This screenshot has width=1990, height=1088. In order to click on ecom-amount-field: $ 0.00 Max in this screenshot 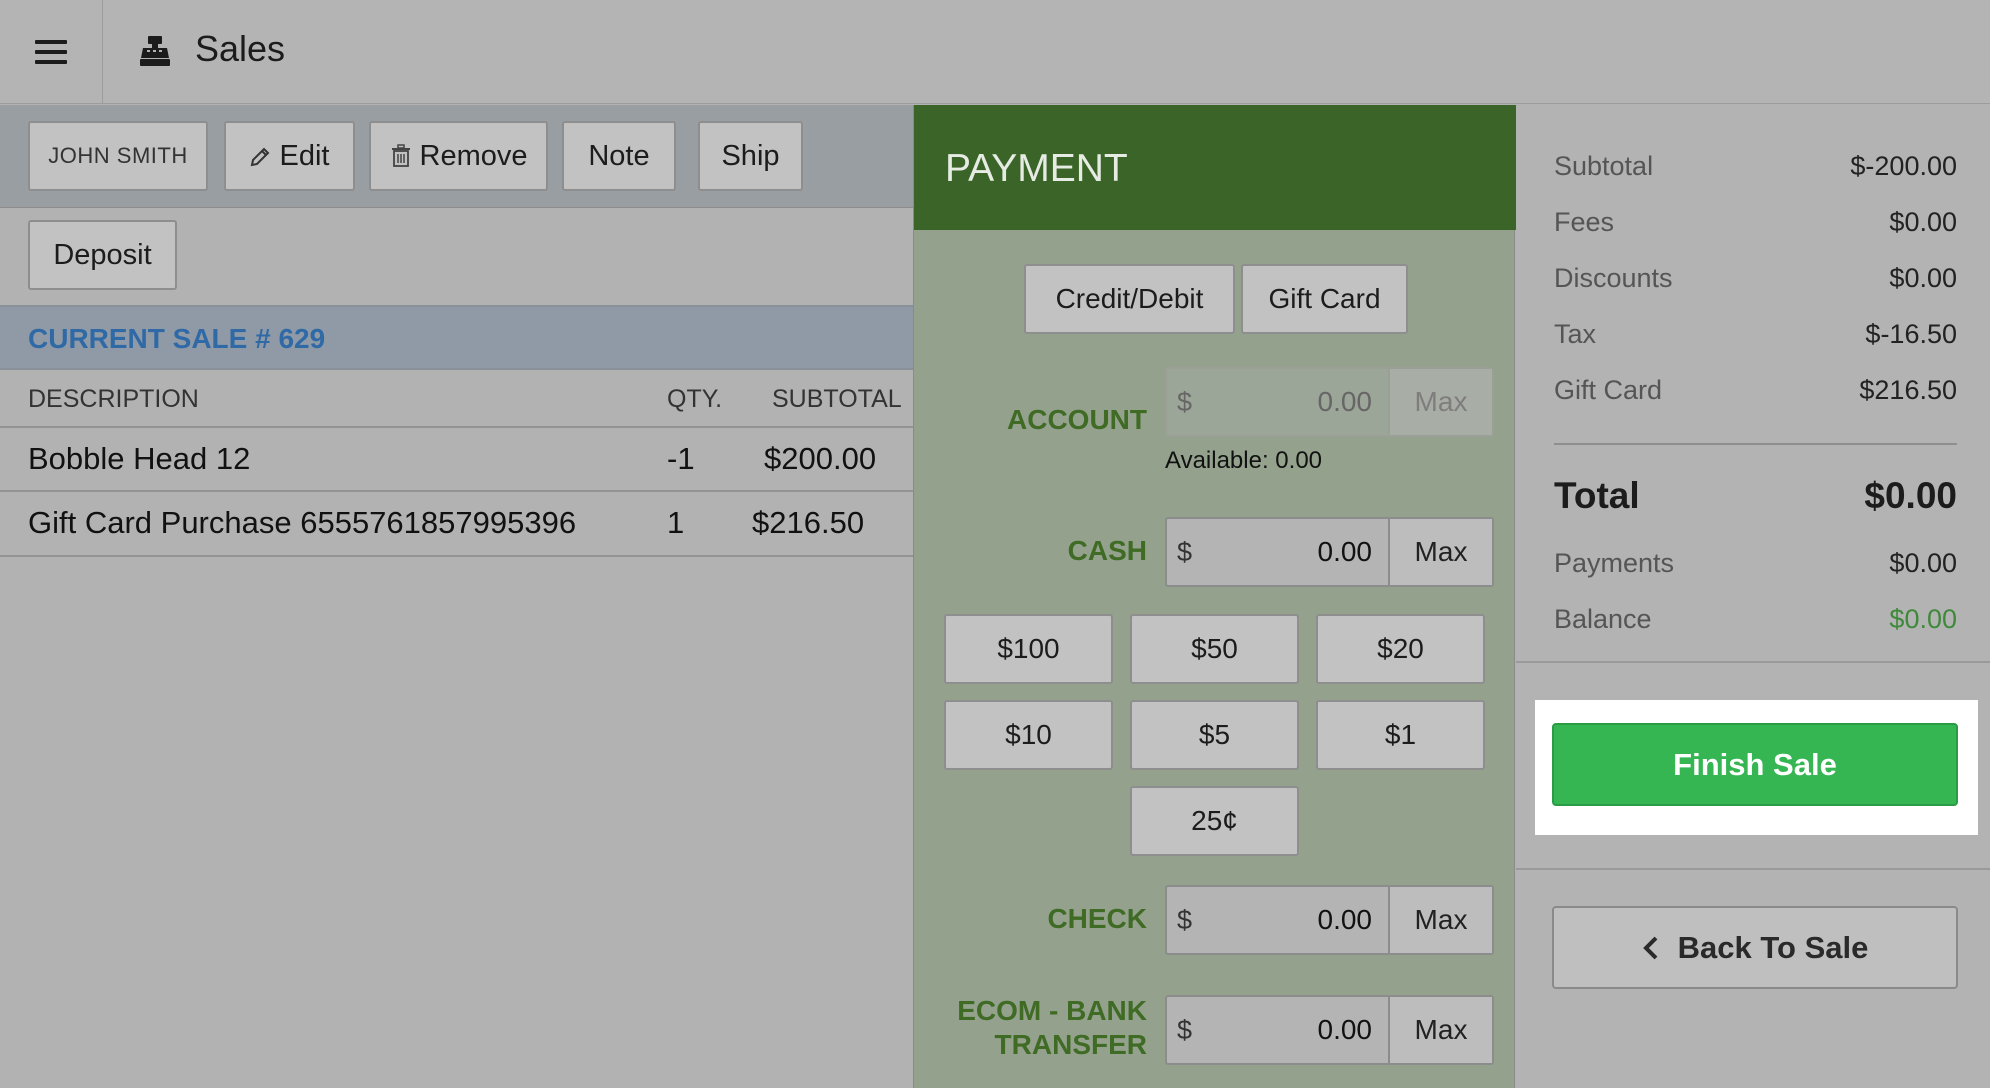, I will do `click(1329, 1030)`.